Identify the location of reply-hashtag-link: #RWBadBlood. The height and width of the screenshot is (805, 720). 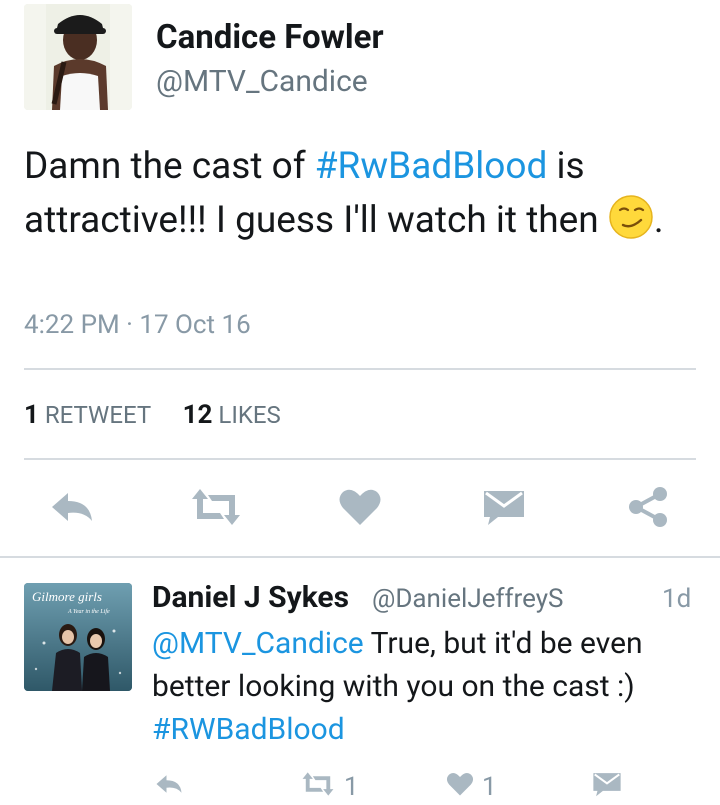
(248, 729).